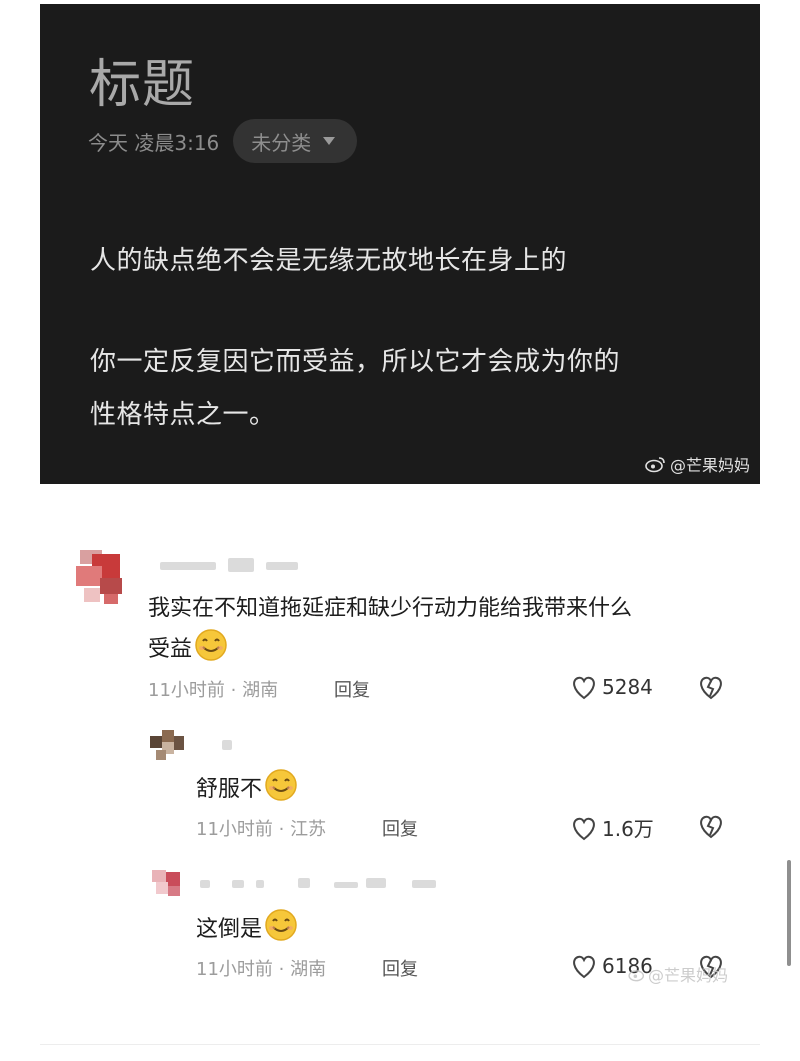 This screenshot has height=1061, width=800. Describe the element at coordinates (400, 1044) in the screenshot. I see `divider` at that location.